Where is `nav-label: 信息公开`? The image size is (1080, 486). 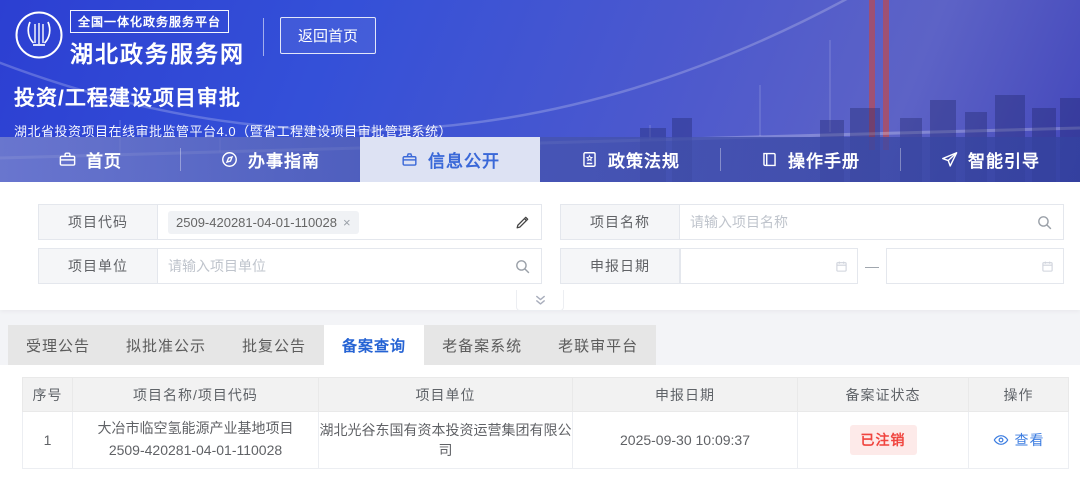
nav-label: 信息公开 is located at coordinates (464, 161).